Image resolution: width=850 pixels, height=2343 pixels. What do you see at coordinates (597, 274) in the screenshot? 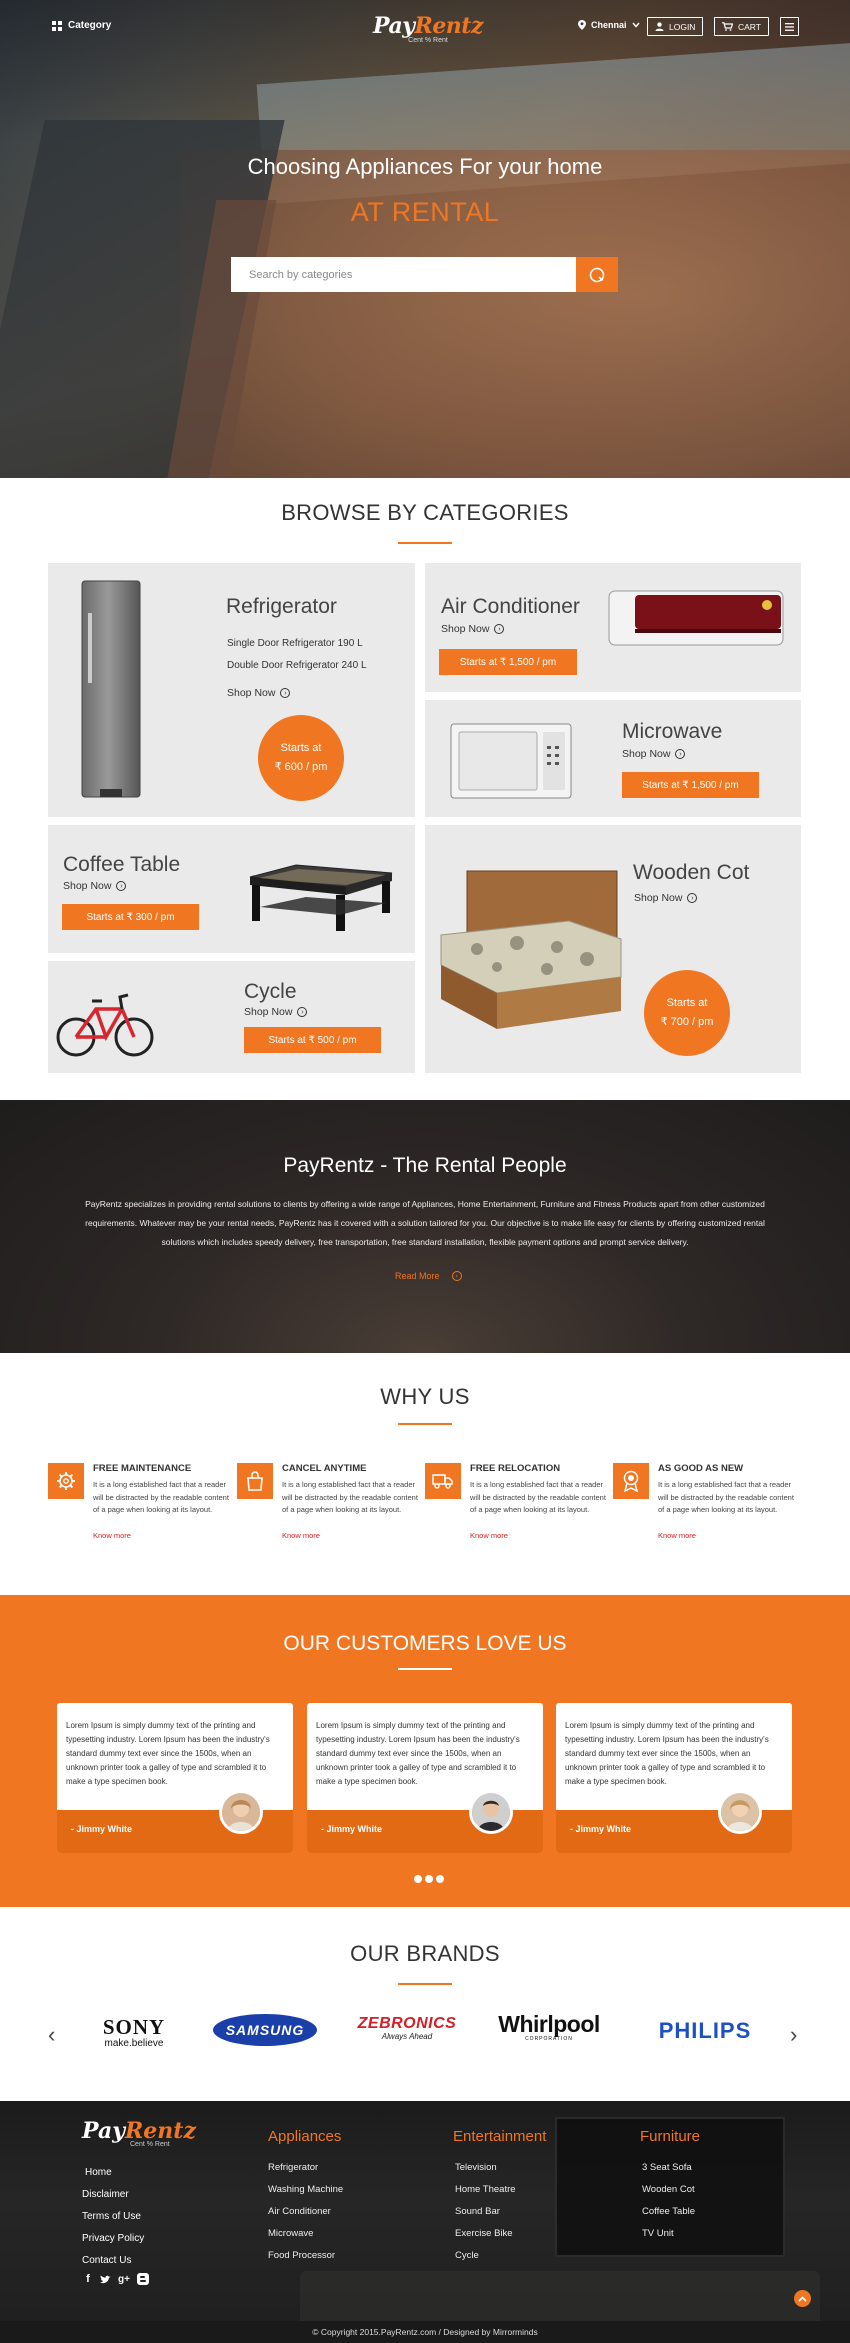
I see `search-button` at bounding box center [597, 274].